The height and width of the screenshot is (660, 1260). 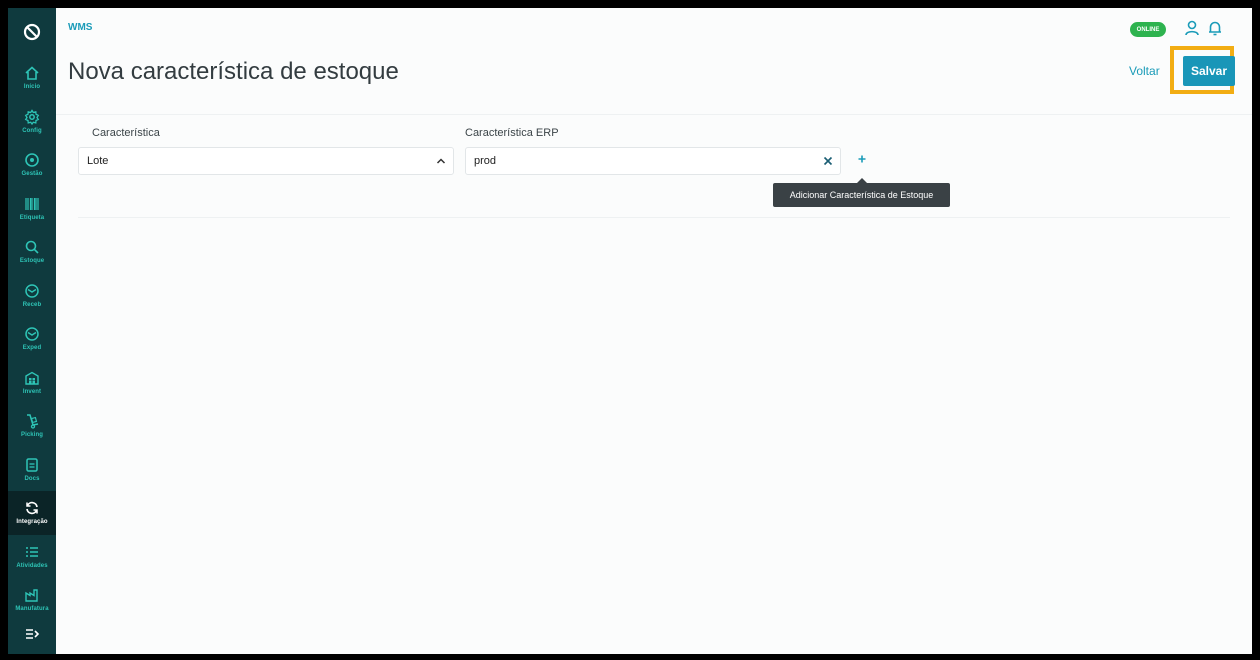 What do you see at coordinates (441, 161) in the screenshot?
I see `chevron-up-icon` at bounding box center [441, 161].